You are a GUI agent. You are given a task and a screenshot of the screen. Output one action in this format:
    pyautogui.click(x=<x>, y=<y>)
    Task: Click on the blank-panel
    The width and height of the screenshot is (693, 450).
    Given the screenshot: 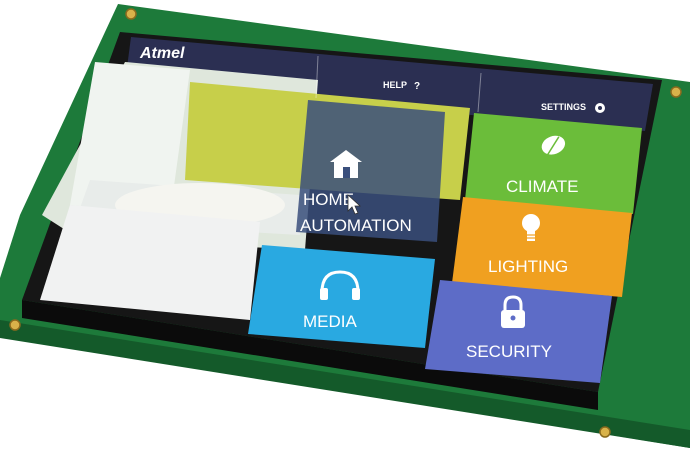 What is the action you would take?
    pyautogui.click(x=150, y=262)
    